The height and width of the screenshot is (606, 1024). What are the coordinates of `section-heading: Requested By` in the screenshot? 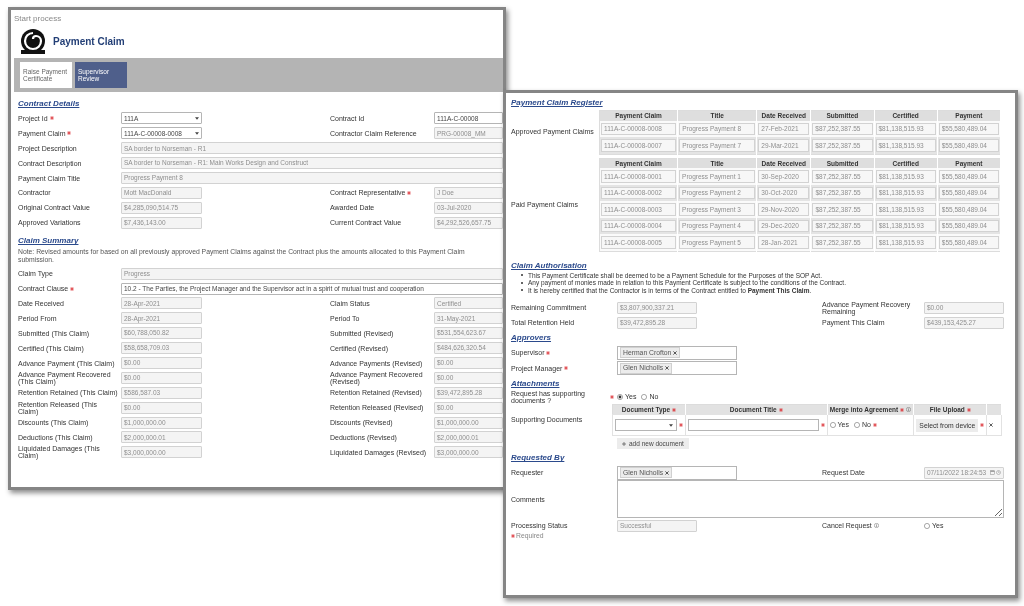 It's located at (538, 458).